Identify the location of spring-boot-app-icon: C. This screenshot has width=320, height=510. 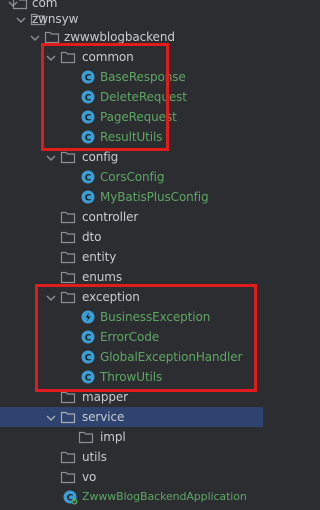
(70, 497).